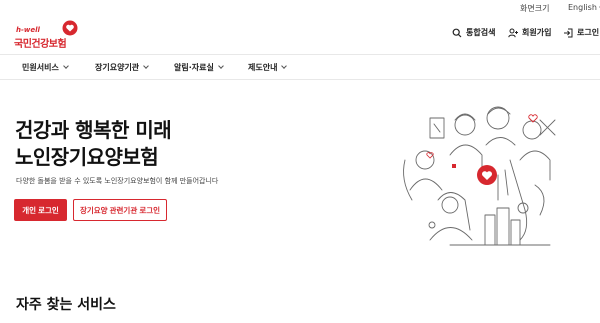 The height and width of the screenshot is (323, 600). Describe the element at coordinates (513, 32) in the screenshot. I see `user-plus-icon` at that location.